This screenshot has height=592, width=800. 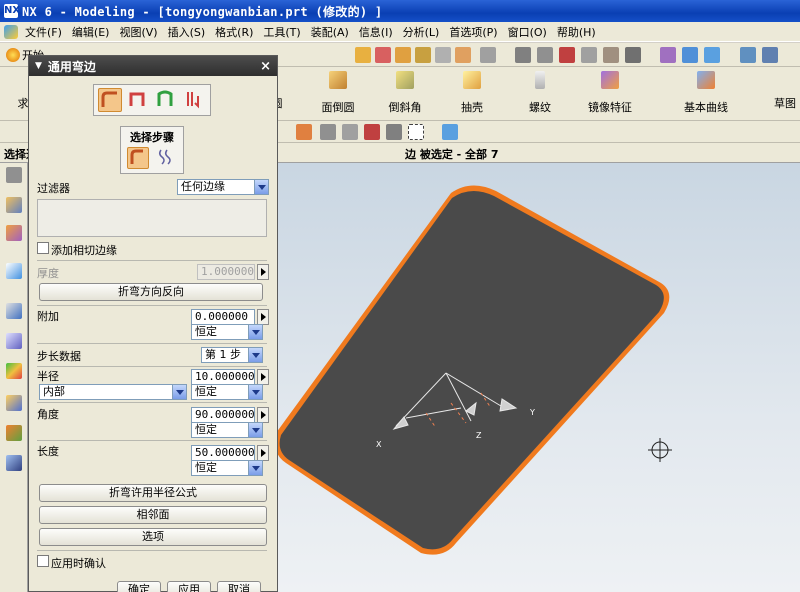 What do you see at coordinates (138, 32) in the screenshot?
I see `menu-view: 视图(V)` at bounding box center [138, 32].